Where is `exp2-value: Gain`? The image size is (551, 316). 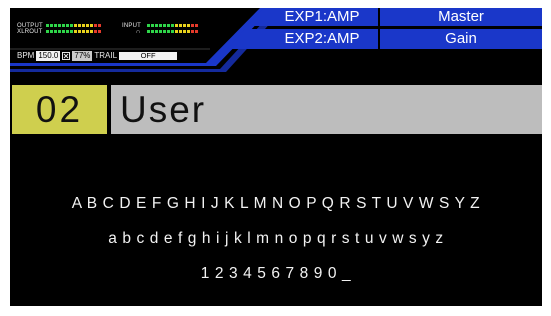
exp2-value: Gain is located at coordinates (461, 38).